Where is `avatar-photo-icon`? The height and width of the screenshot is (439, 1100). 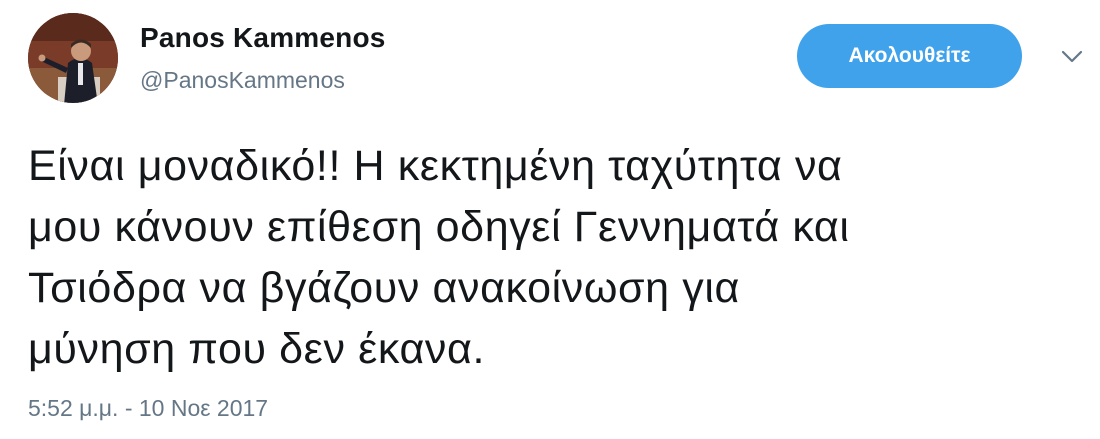 avatar-photo-icon is located at coordinates (73, 58).